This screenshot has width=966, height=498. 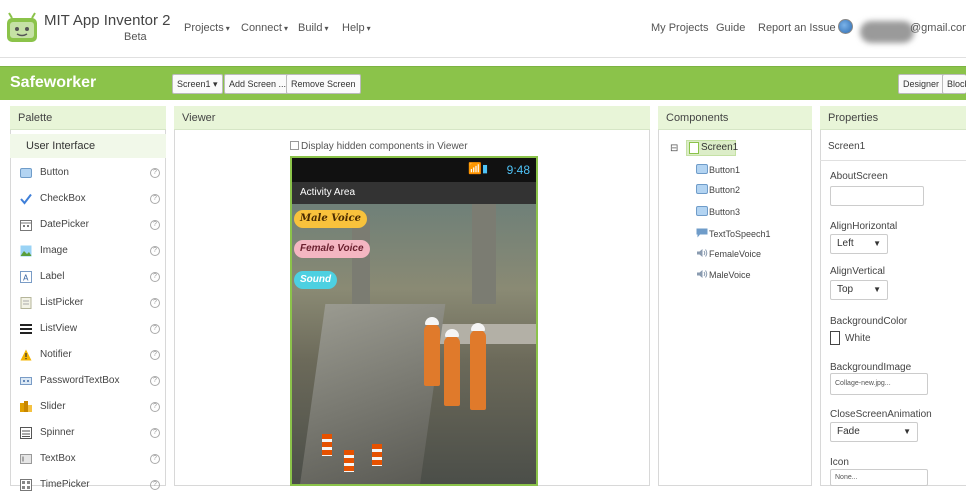 I want to click on palette-item-notifier: Notifier ?, so click(x=88, y=355).